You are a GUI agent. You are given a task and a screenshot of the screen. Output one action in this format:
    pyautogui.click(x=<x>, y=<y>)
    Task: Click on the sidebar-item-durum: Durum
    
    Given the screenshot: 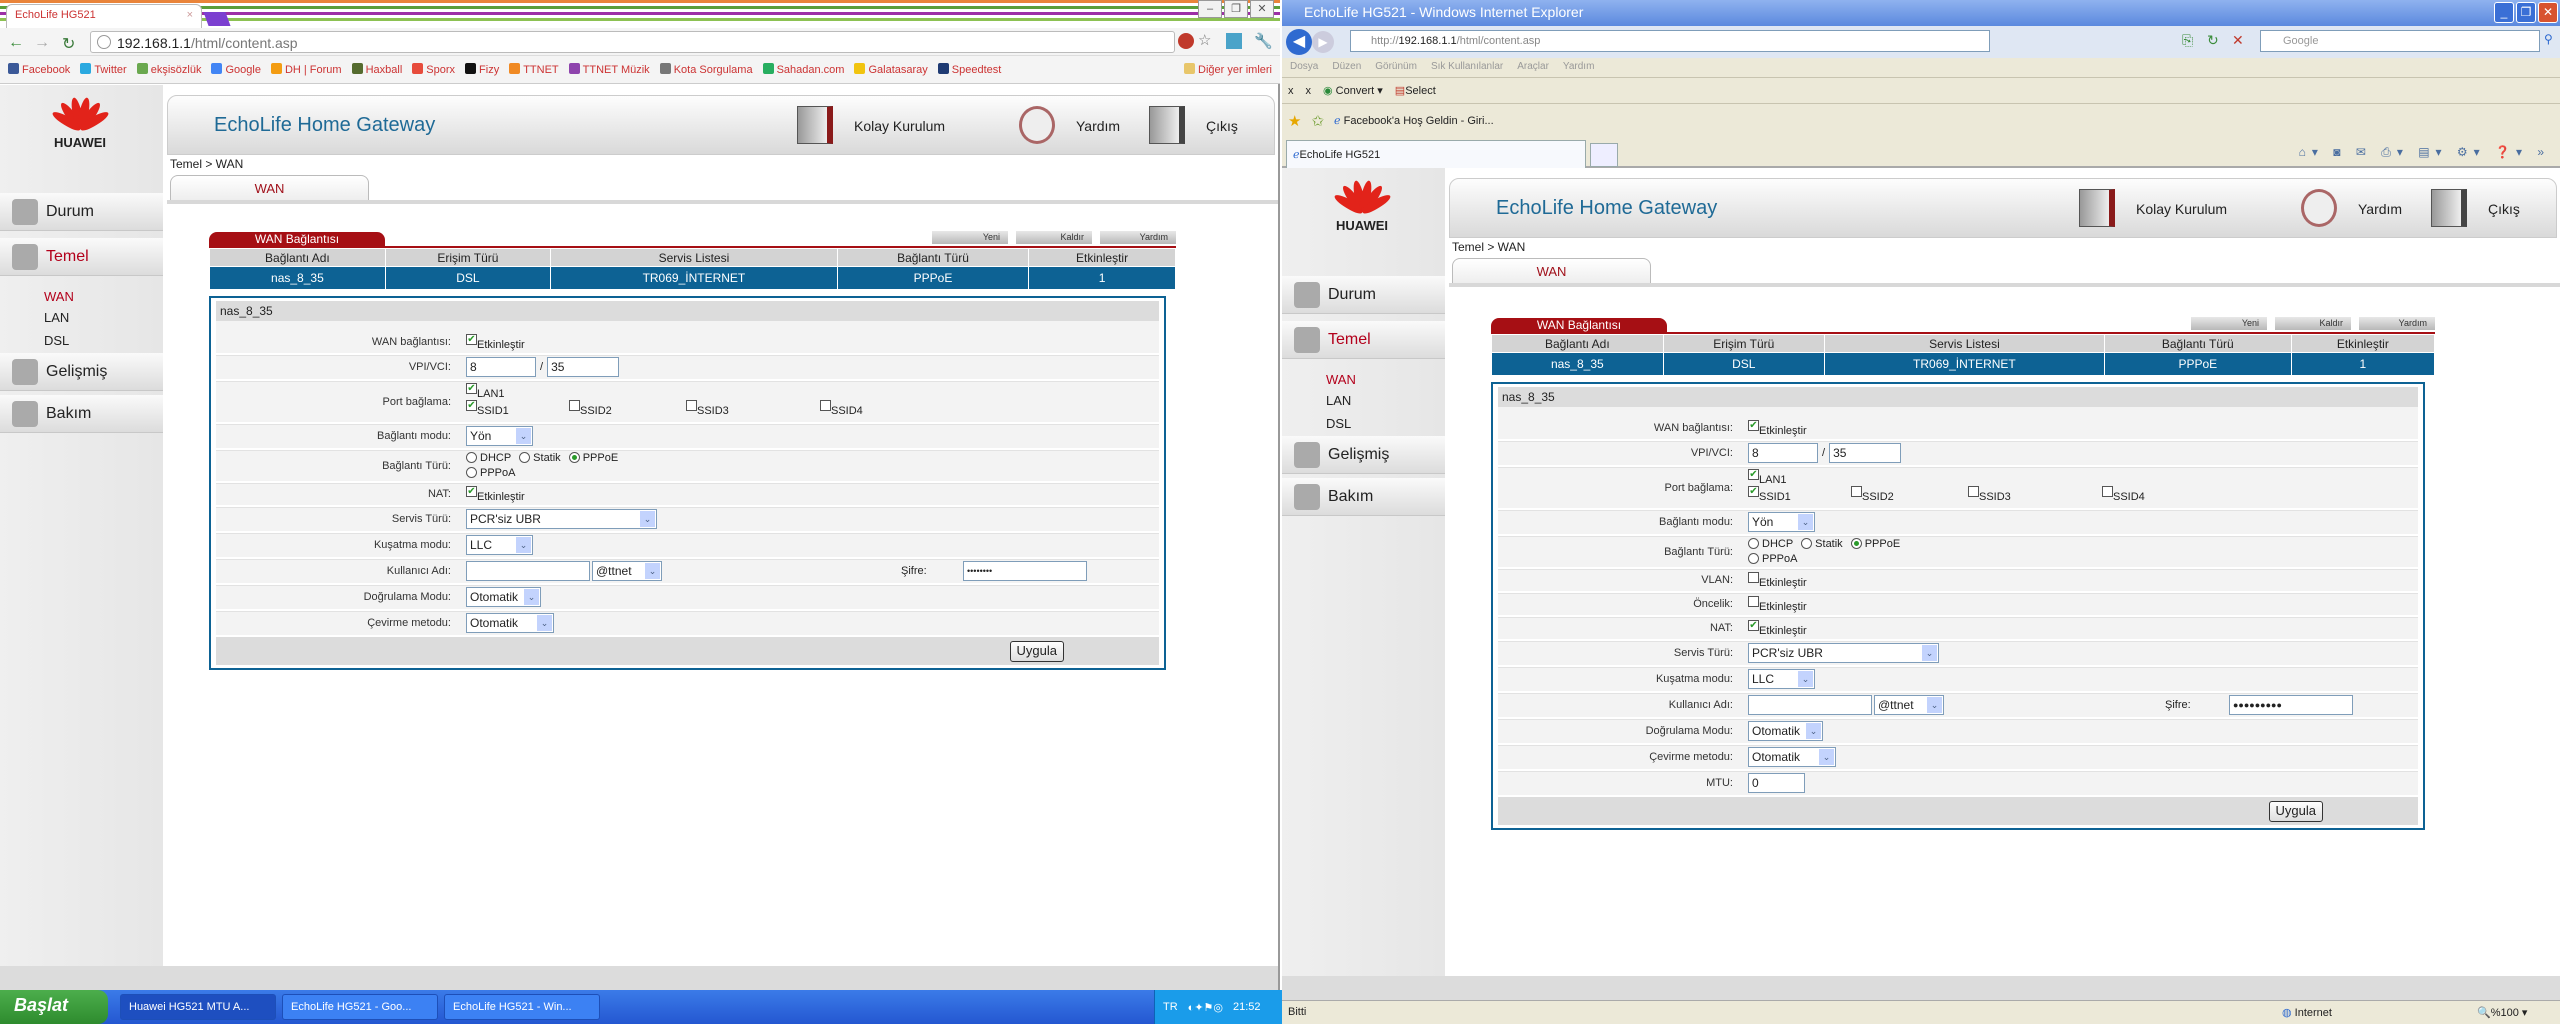 What is the action you would take?
    pyautogui.click(x=1363, y=295)
    